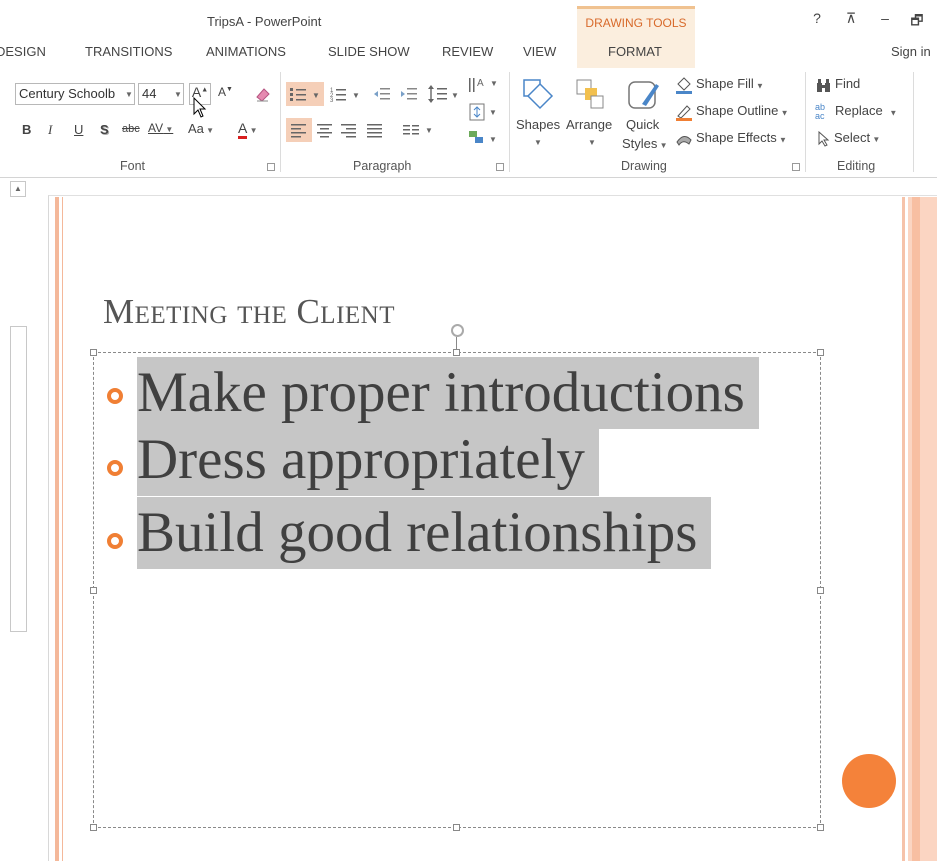 The width and height of the screenshot is (937, 861). I want to click on shape-outline-button: Shape Outline ▼, so click(731, 112).